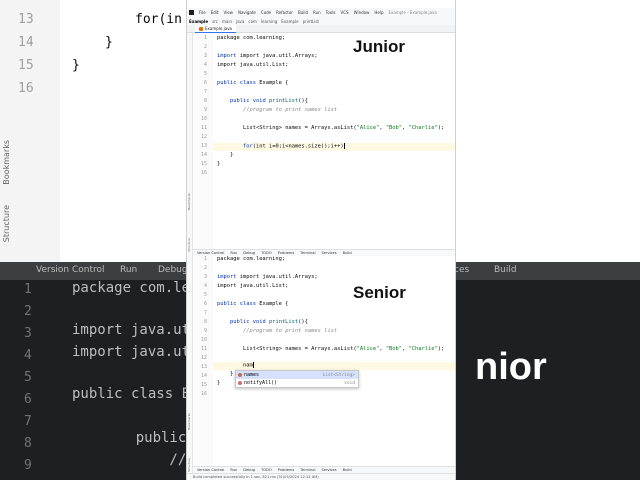 The height and width of the screenshot is (480, 640). What do you see at coordinates (252, 83) in the screenshot?
I see `code-line: public class Example {` at bounding box center [252, 83].